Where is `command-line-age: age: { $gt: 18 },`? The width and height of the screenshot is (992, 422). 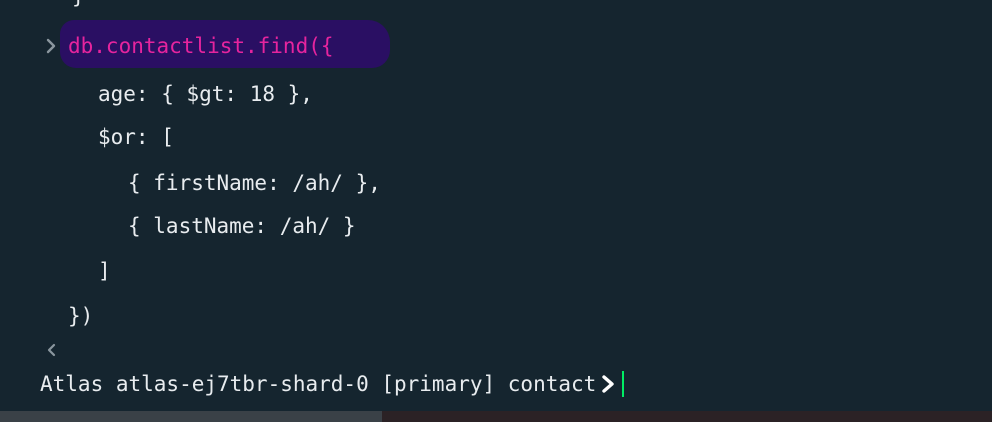
command-line-age: age: { $gt: 18 }, is located at coordinates (205, 94).